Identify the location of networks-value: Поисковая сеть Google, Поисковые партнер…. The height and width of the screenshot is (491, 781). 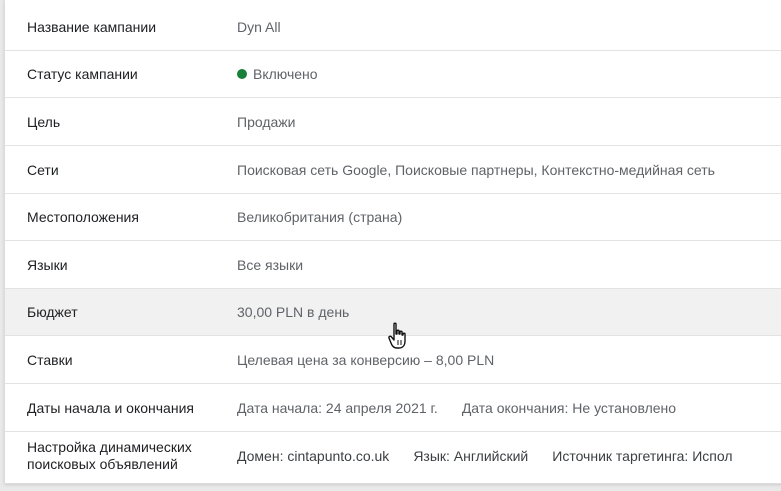
(476, 170).